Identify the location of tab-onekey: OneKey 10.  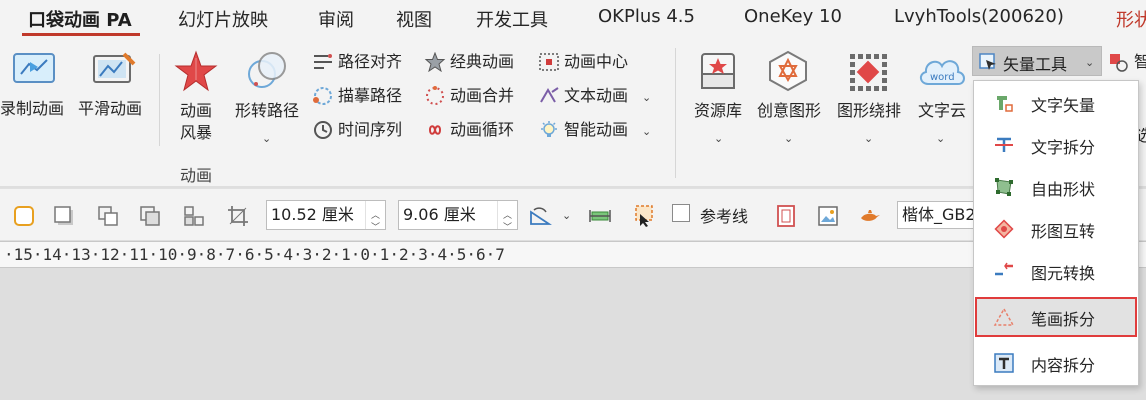
(793, 16).